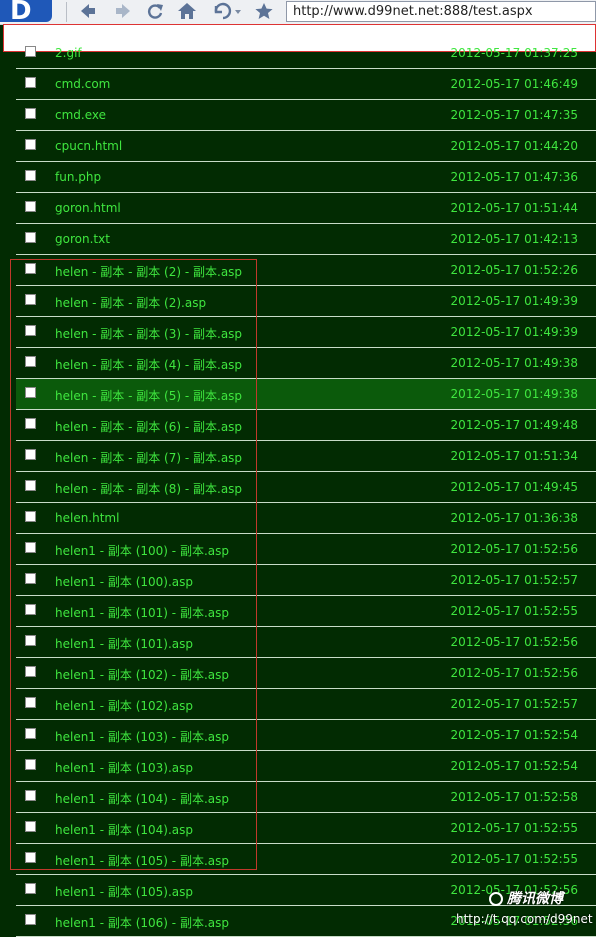 The image size is (596, 937). I want to click on file-name-link: helen1 - 副本 (102).asp, so click(124, 705).